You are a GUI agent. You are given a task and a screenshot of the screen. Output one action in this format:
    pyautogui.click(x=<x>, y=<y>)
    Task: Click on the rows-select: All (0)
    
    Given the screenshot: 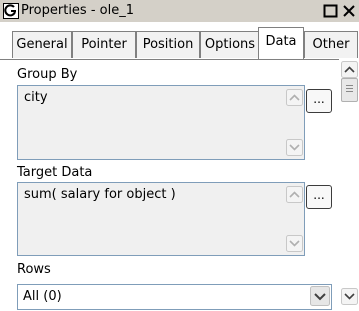 What is the action you would take?
    pyautogui.click(x=174, y=297)
    